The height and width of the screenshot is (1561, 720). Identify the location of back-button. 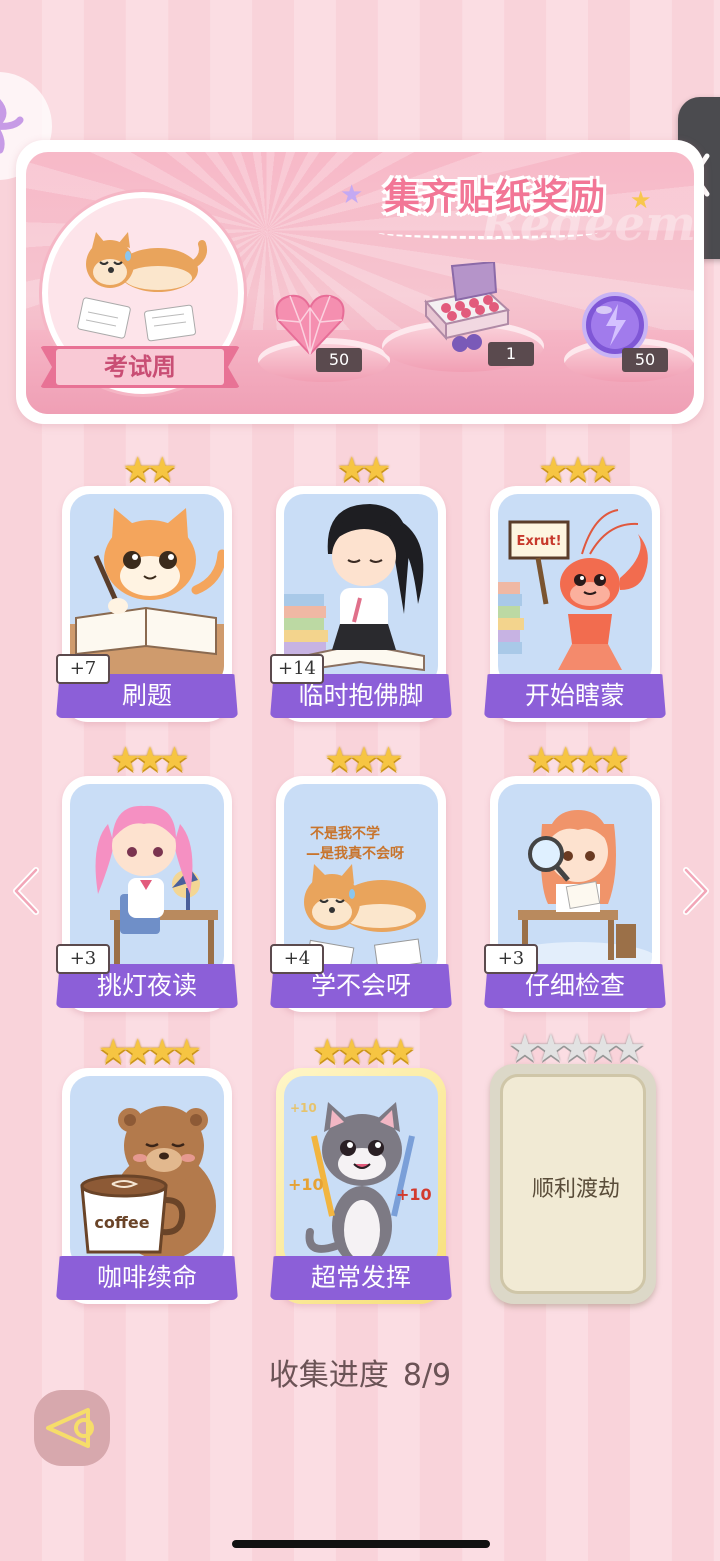
(72, 1428).